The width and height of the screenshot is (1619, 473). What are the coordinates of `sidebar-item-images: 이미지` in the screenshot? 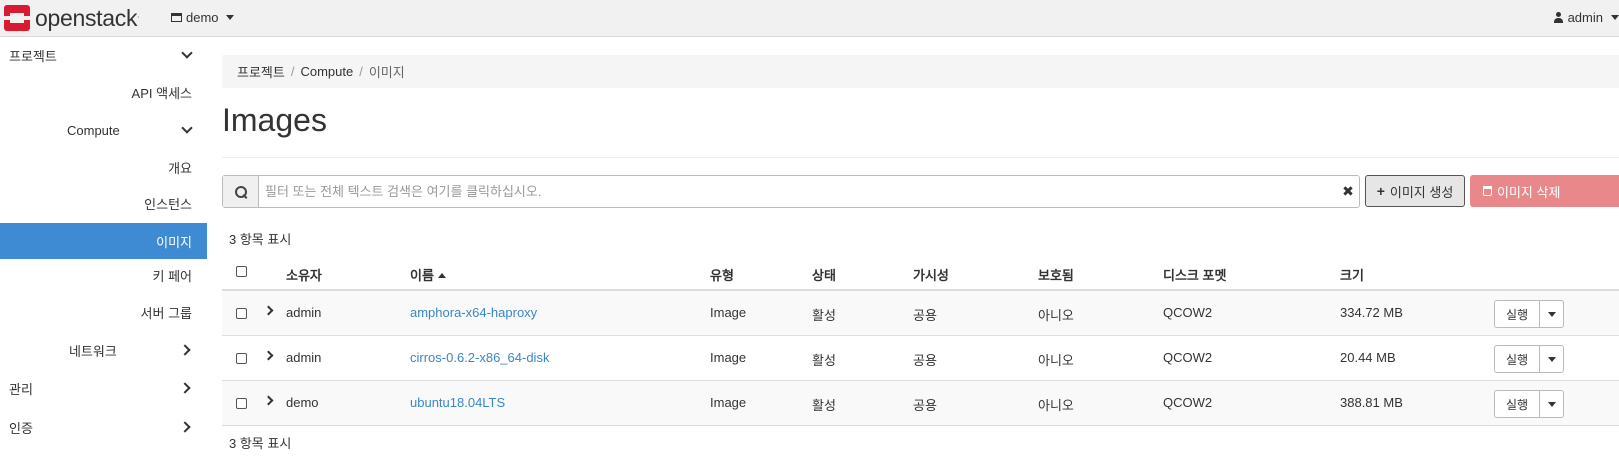 It's located at (103, 241).